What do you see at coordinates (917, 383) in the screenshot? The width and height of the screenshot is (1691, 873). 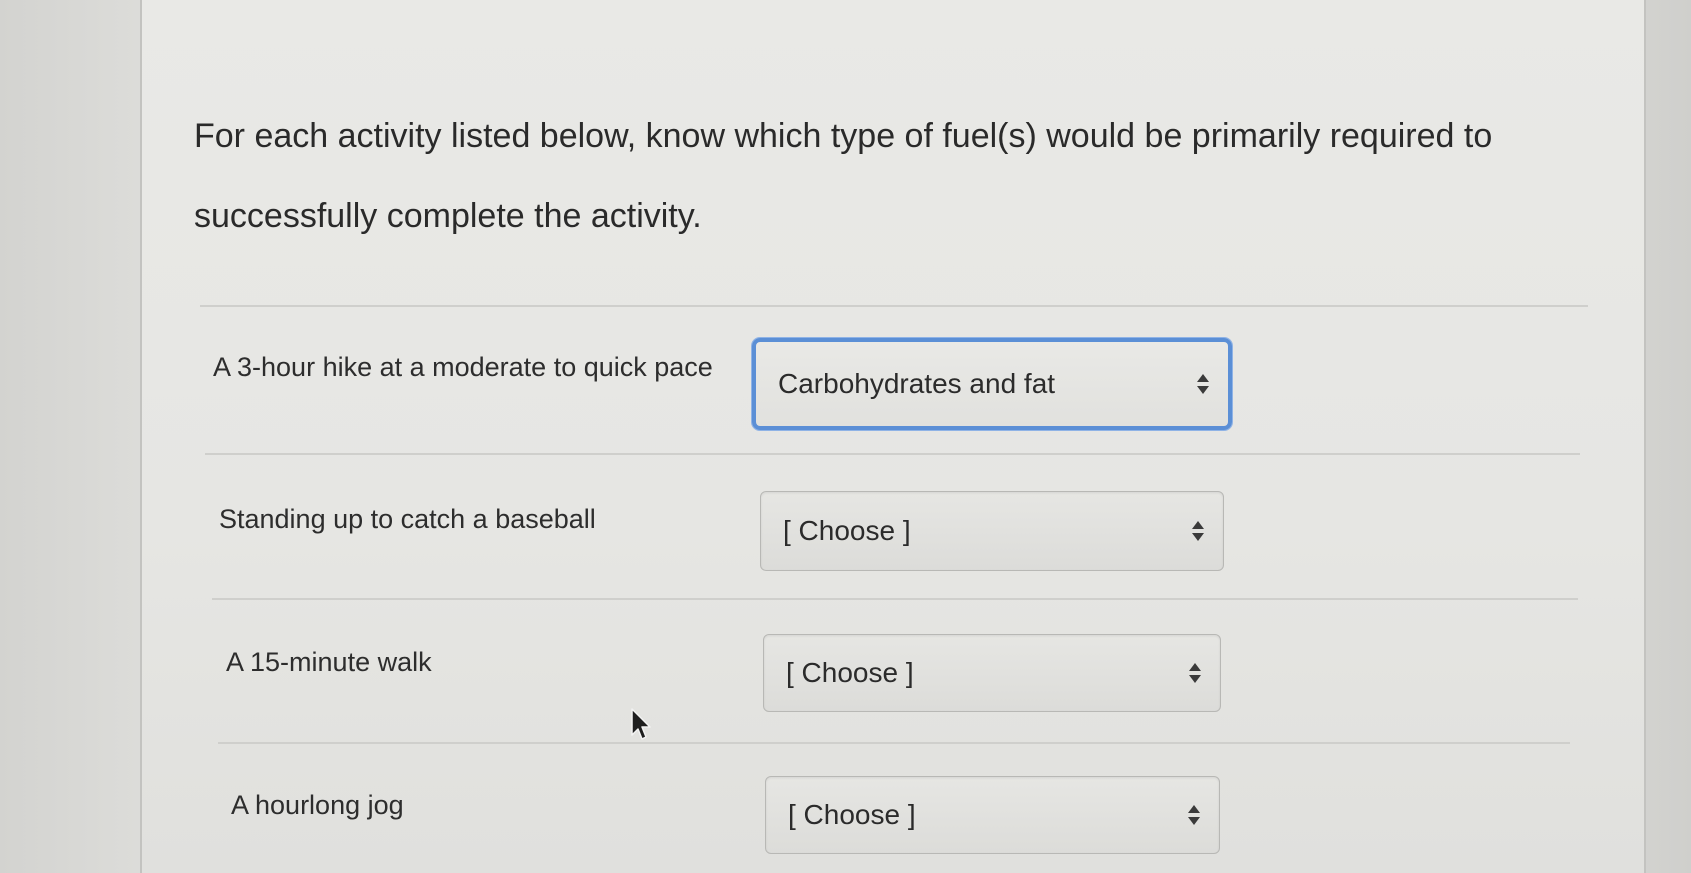 I see `select-value: Carbohydrates and fat` at bounding box center [917, 383].